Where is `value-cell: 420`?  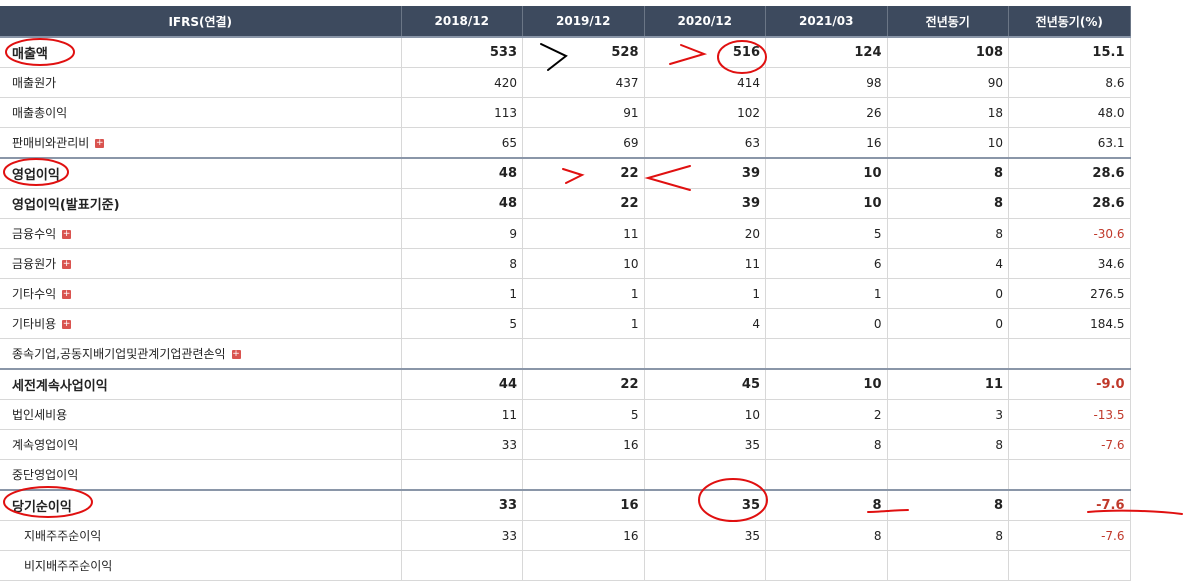 value-cell: 420 is located at coordinates (462, 82).